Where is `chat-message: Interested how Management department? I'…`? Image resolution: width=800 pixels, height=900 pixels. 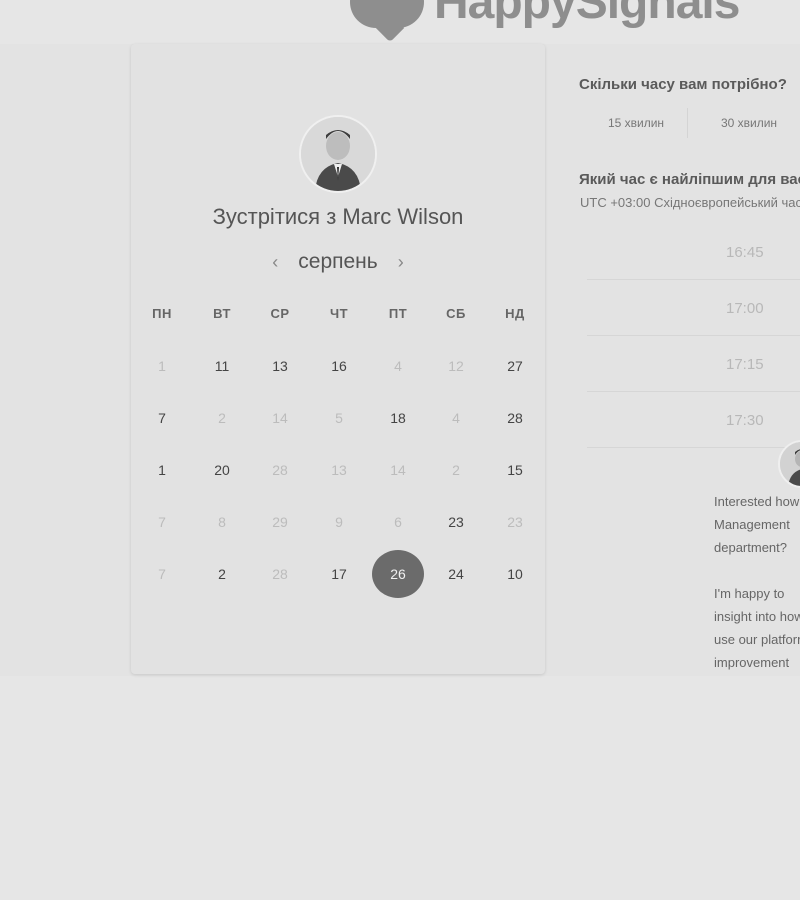 chat-message: Interested how Management department? I'… is located at coordinates (757, 582).